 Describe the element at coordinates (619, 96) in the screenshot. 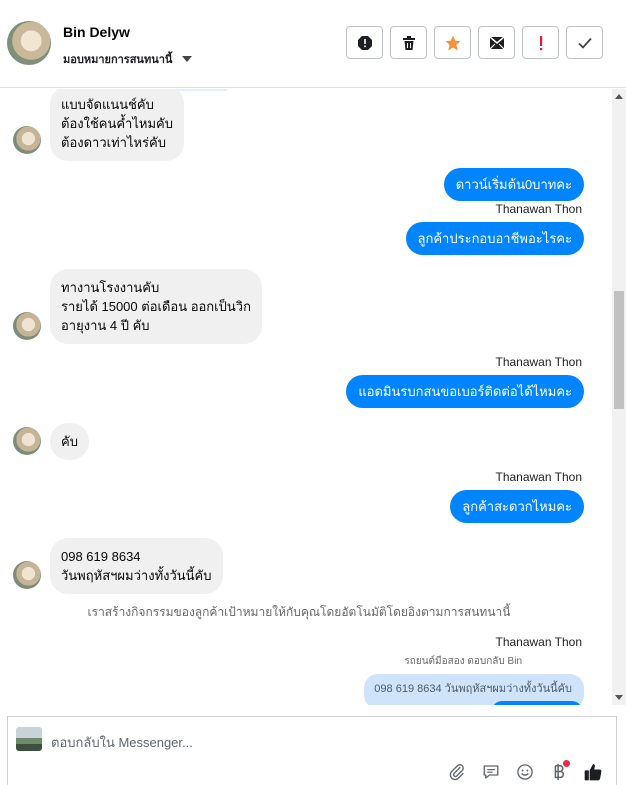

I see `scroll-up-icon` at that location.